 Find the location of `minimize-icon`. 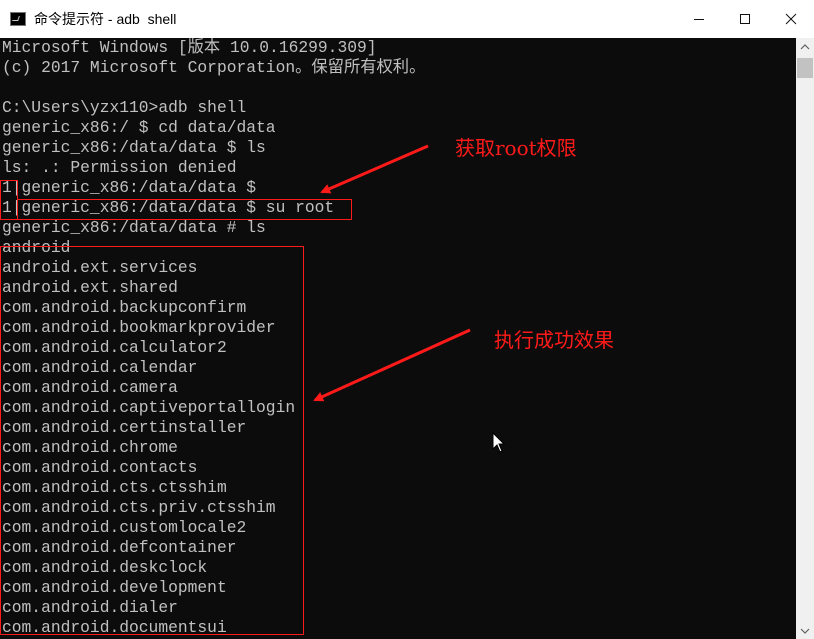

minimize-icon is located at coordinates (699, 19).